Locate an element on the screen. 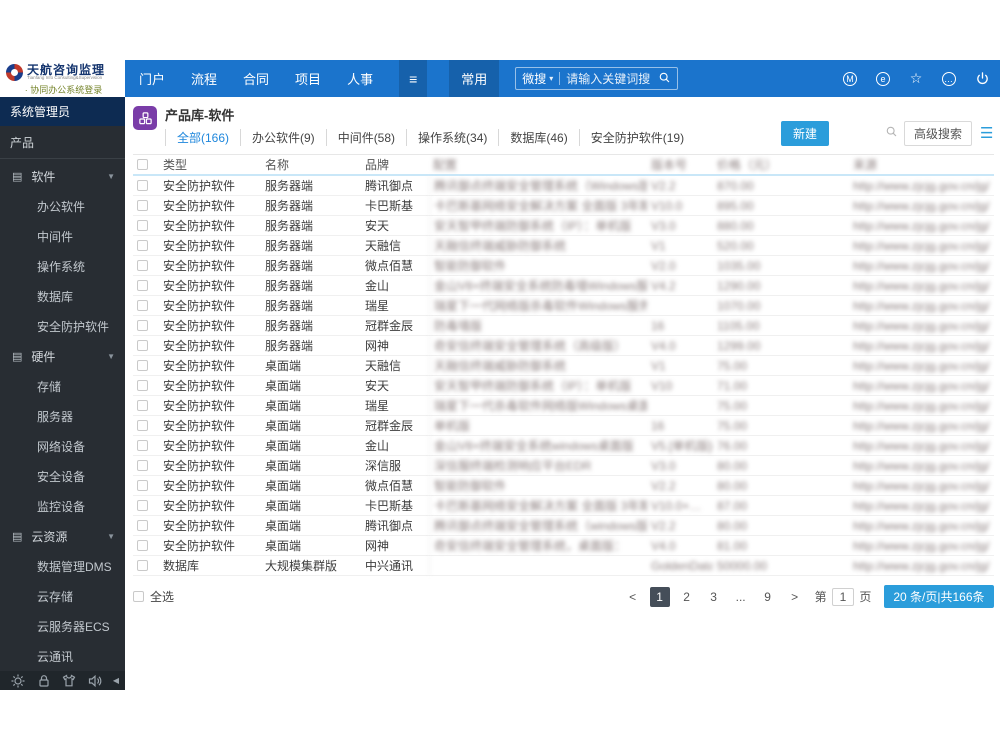 The width and height of the screenshot is (1000, 750). sidebar-item: 中间件 is located at coordinates (62, 236).